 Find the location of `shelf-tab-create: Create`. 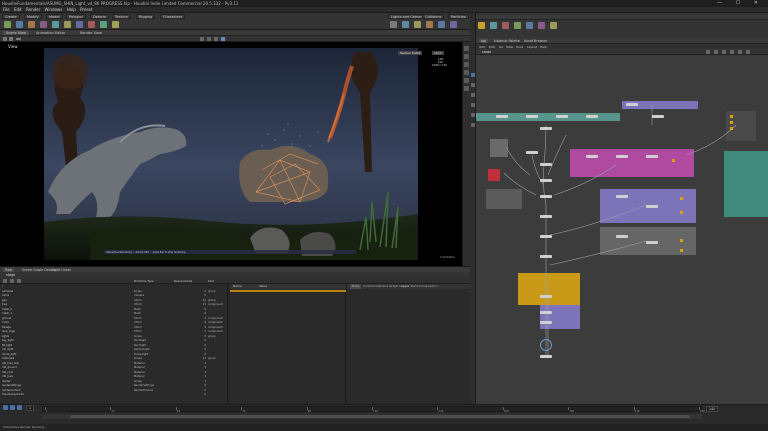

shelf-tab-create: Create is located at coordinates (11, 16).